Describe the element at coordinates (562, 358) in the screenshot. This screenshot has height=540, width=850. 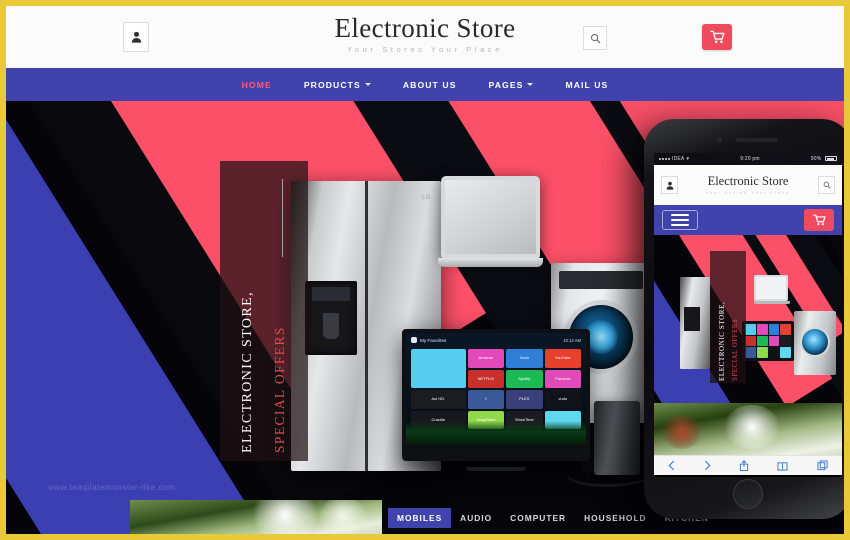
I see `tv-app-tile: YouTube` at that location.